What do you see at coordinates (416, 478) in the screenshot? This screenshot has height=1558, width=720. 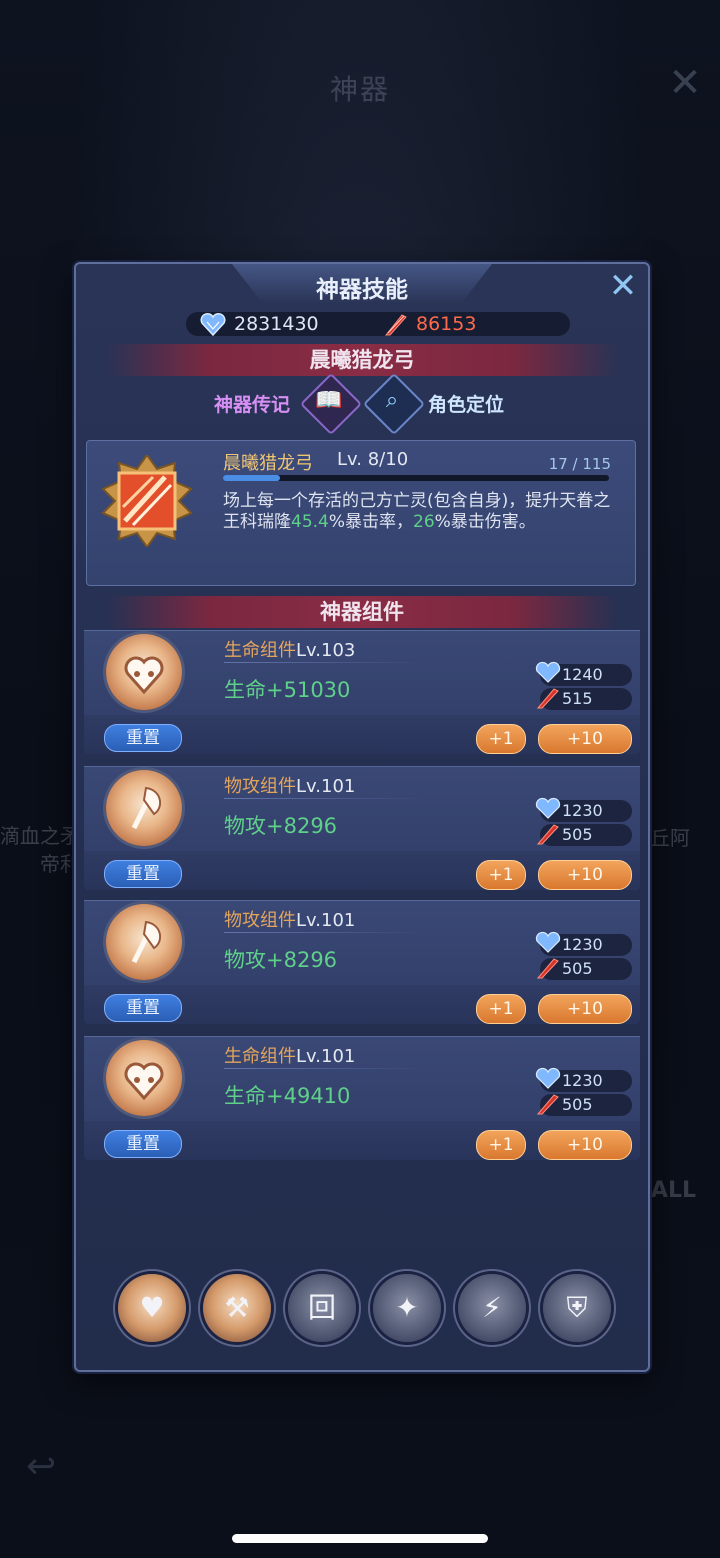 I see `skill-exp-bar` at bounding box center [416, 478].